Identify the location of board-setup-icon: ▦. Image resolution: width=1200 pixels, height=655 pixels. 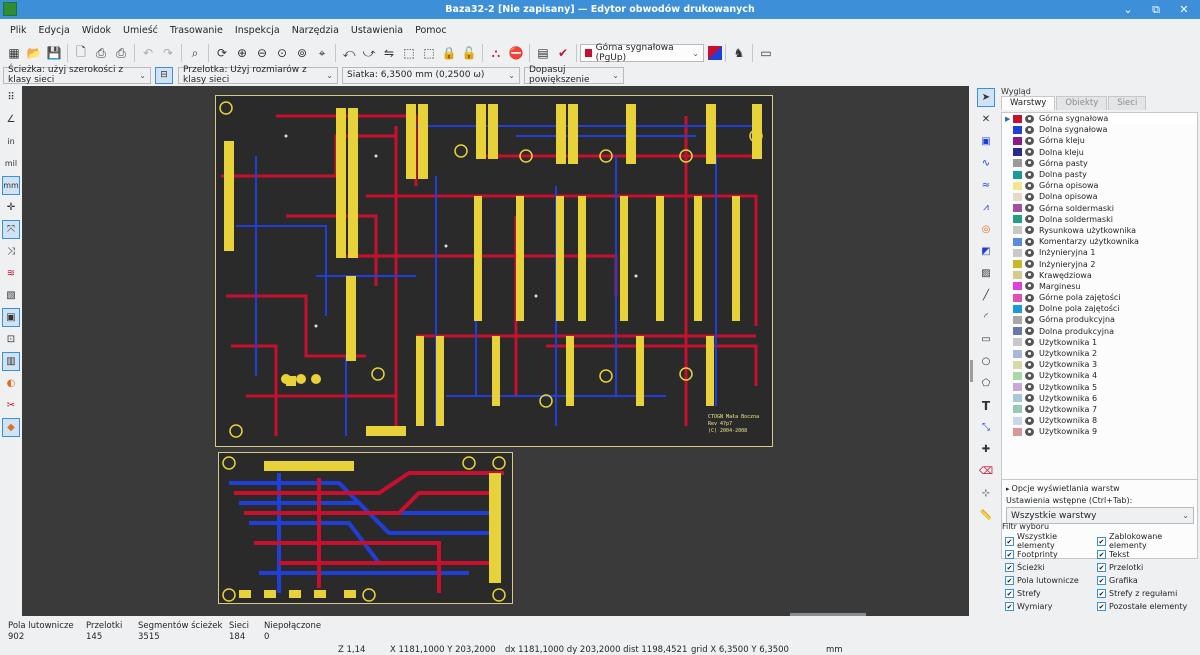
(14, 53).